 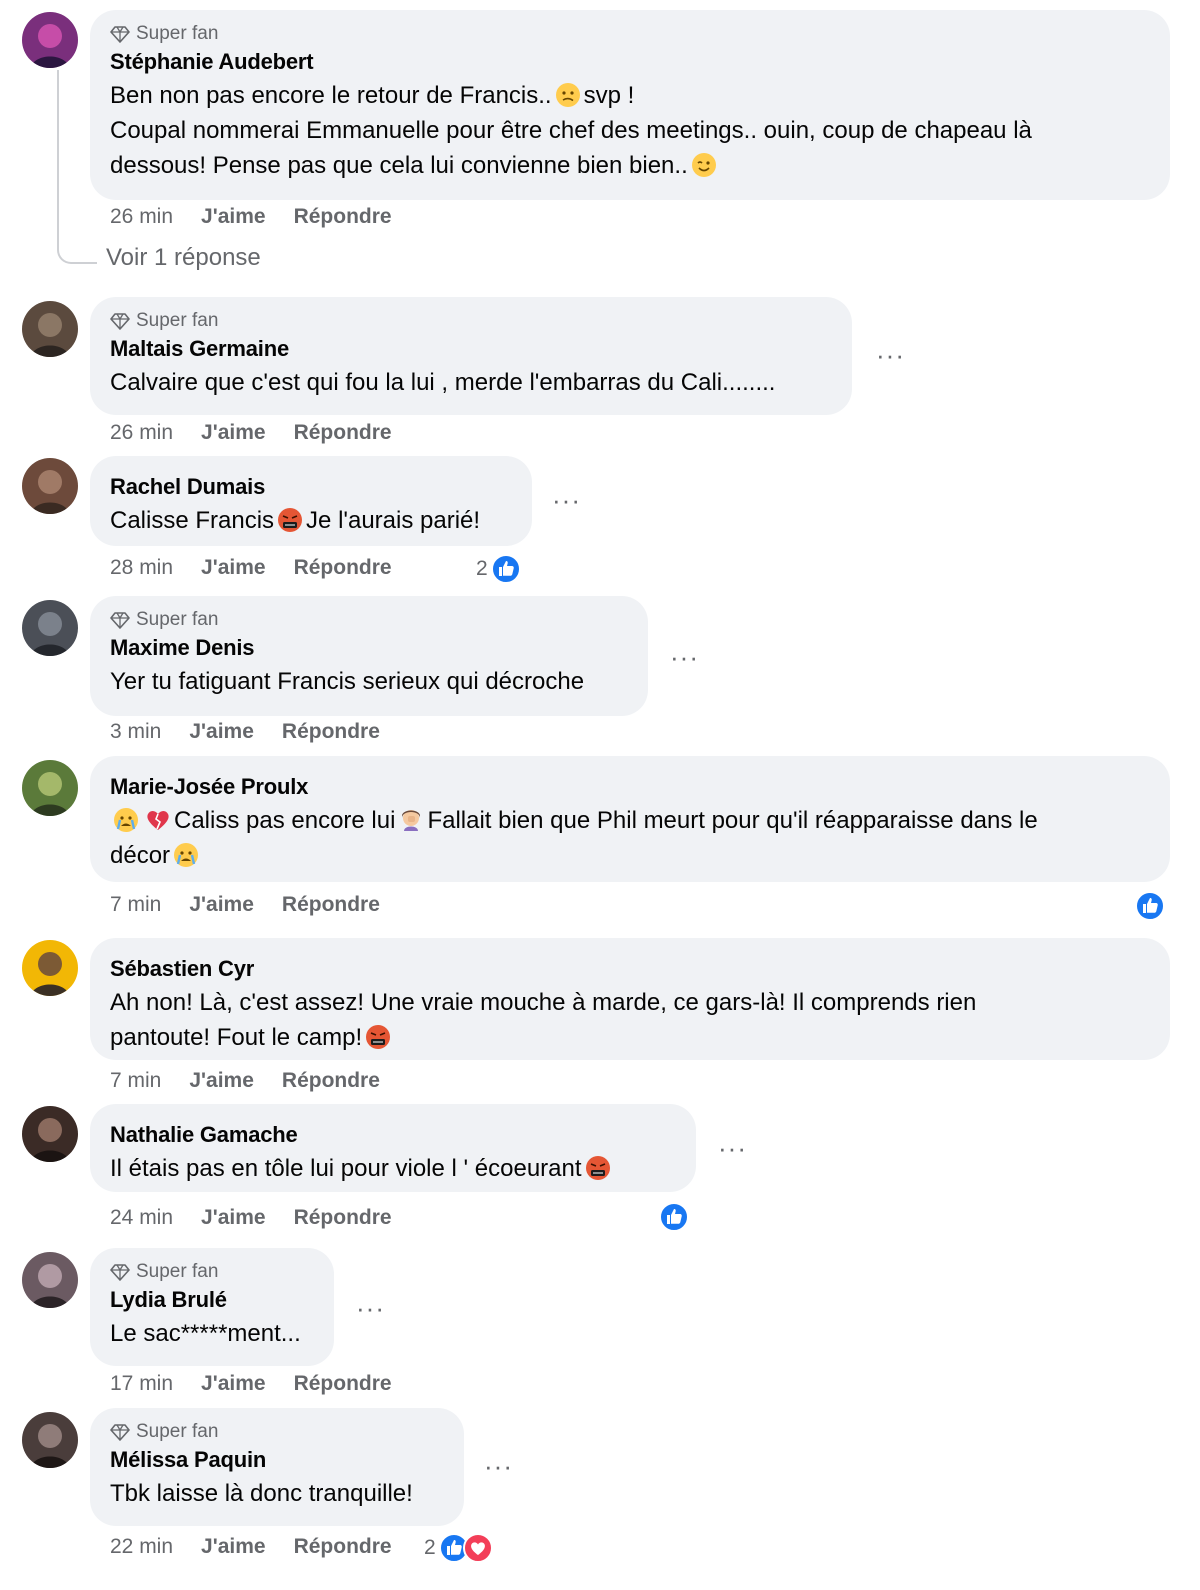 What do you see at coordinates (567, 95) in the screenshot?
I see `confused-face-icon` at bounding box center [567, 95].